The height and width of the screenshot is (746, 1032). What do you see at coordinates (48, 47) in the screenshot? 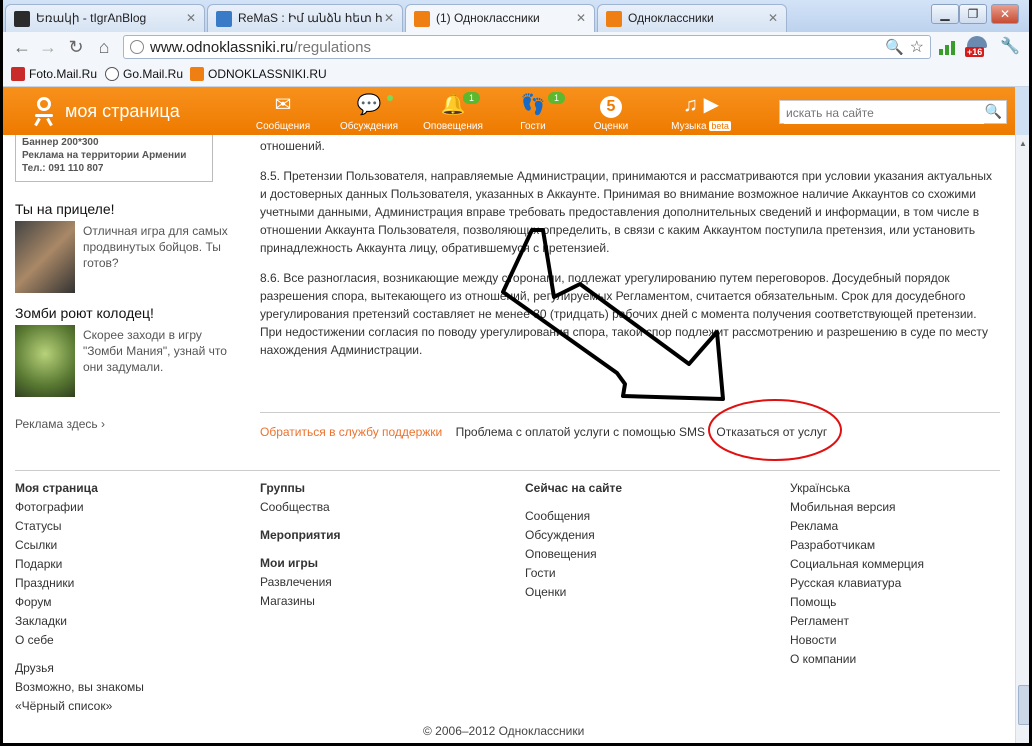
I see `forward-button: →` at bounding box center [48, 47].